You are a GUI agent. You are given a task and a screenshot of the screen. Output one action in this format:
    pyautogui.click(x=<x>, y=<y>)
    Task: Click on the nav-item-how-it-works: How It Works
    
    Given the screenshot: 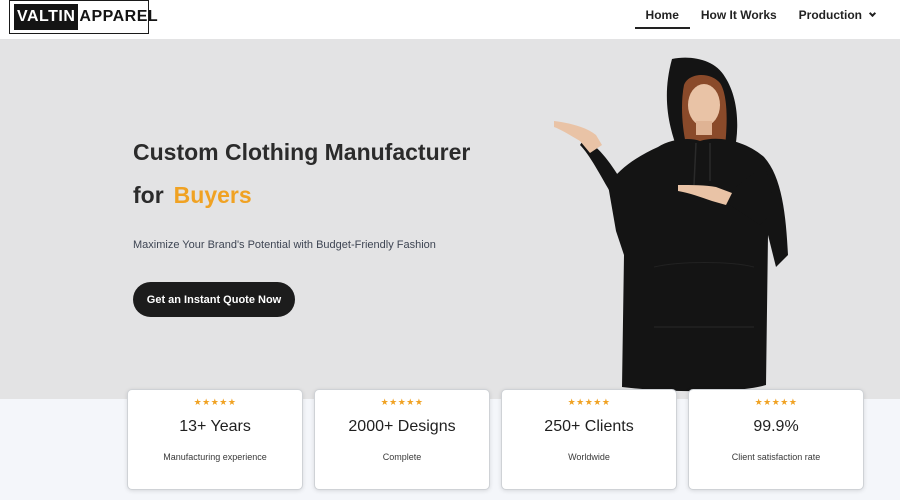 What is the action you would take?
    pyautogui.click(x=739, y=14)
    